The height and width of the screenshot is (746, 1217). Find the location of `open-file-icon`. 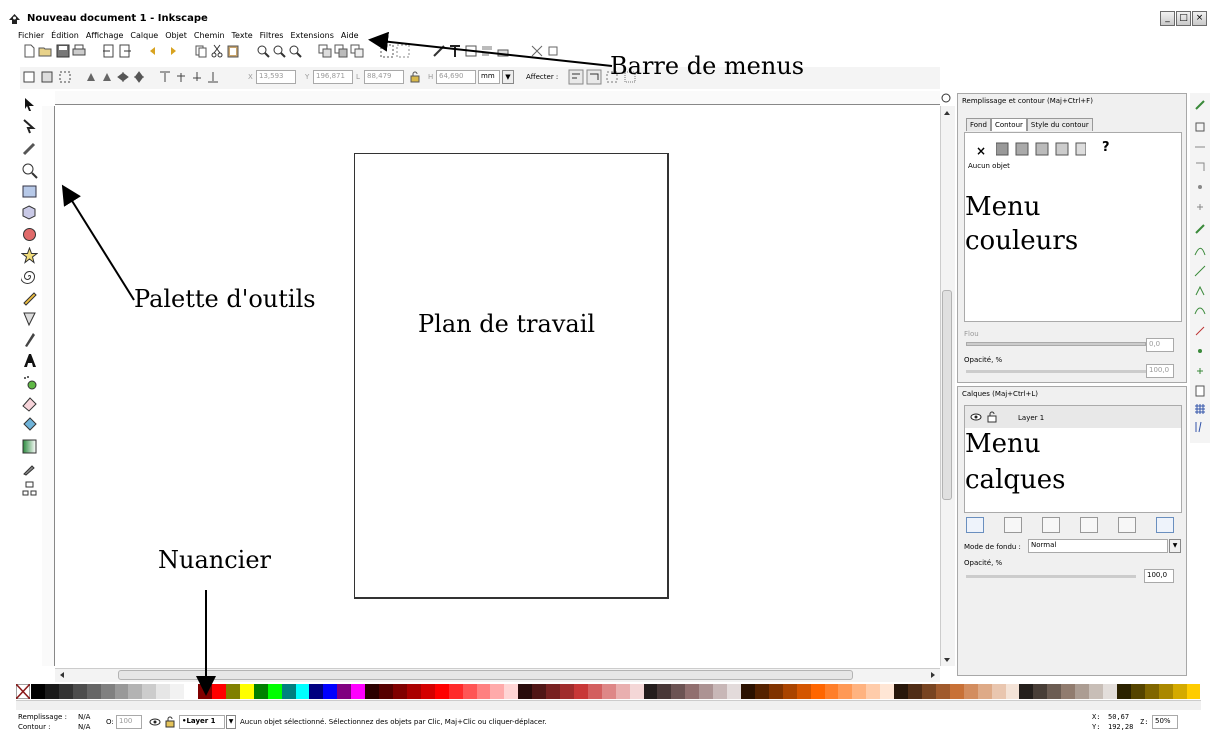

open-file-icon is located at coordinates (45, 51).